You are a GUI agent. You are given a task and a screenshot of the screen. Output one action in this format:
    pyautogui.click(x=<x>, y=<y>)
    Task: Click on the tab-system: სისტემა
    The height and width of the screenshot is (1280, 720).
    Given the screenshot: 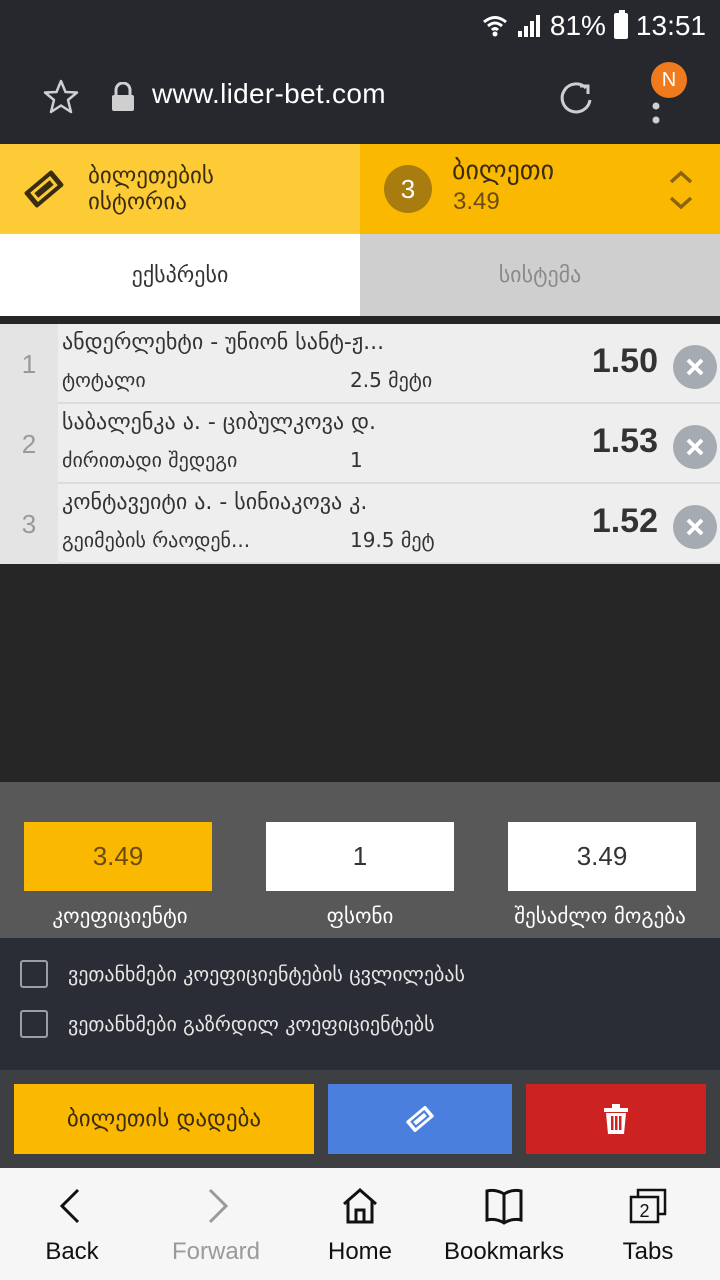 What is the action you would take?
    pyautogui.click(x=540, y=275)
    